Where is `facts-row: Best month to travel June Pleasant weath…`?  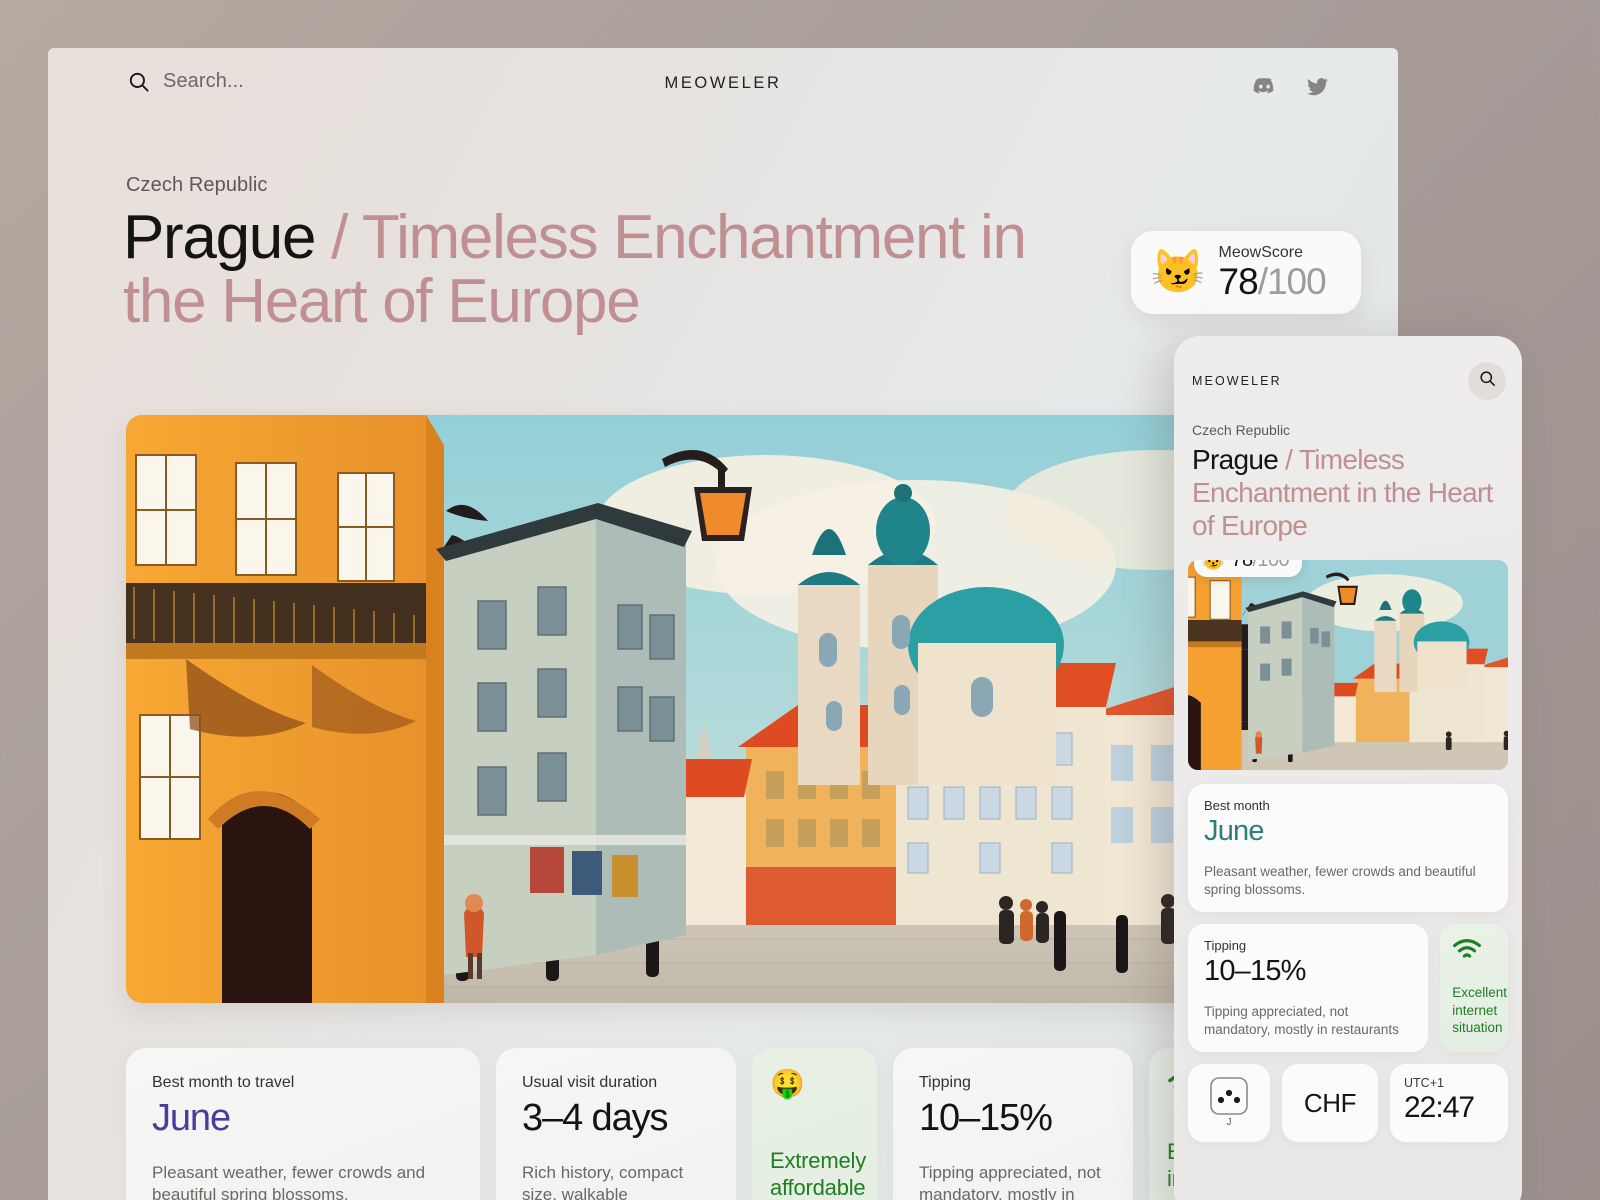
facts-row: Best month to travel June Pleasant weath… is located at coordinates (700, 1124).